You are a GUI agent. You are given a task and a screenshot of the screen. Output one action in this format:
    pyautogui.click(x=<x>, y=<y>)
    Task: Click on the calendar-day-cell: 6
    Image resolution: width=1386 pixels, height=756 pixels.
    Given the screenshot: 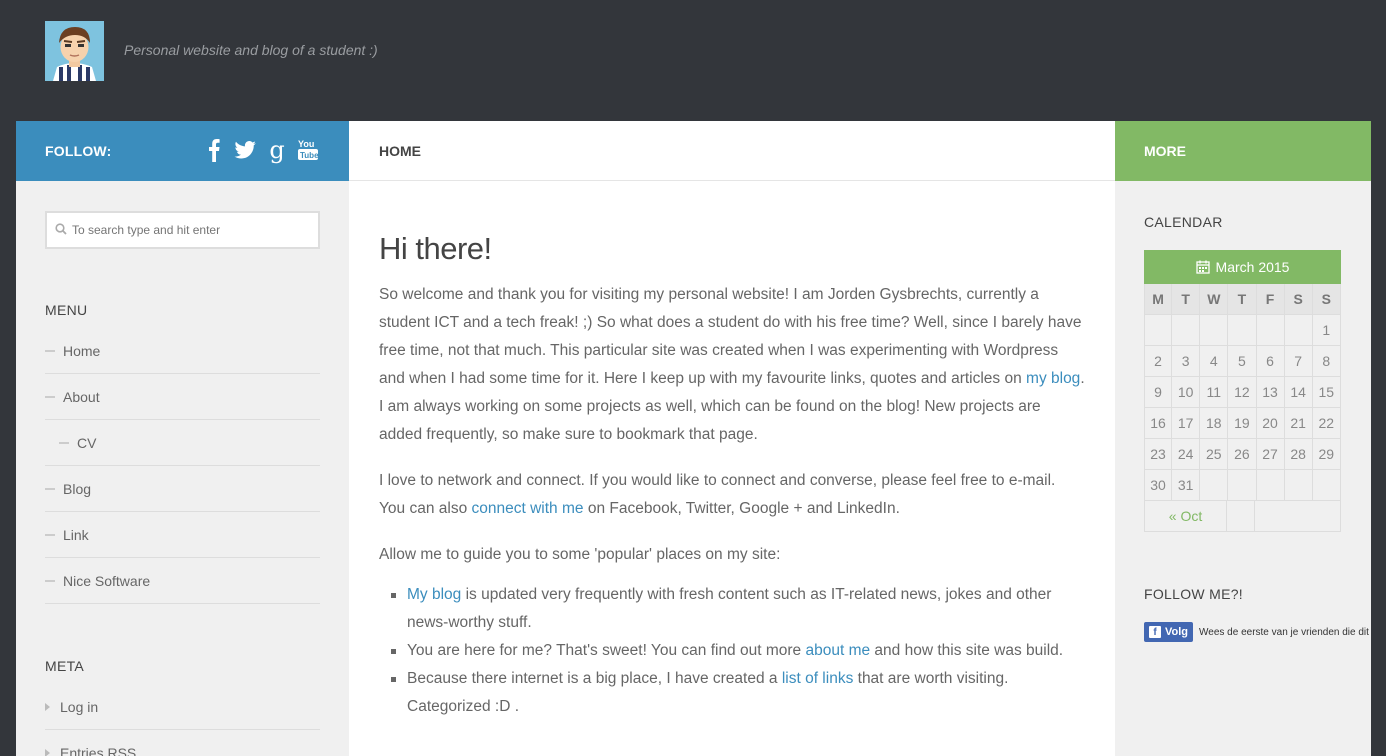 What is the action you would take?
    pyautogui.click(x=1270, y=361)
    